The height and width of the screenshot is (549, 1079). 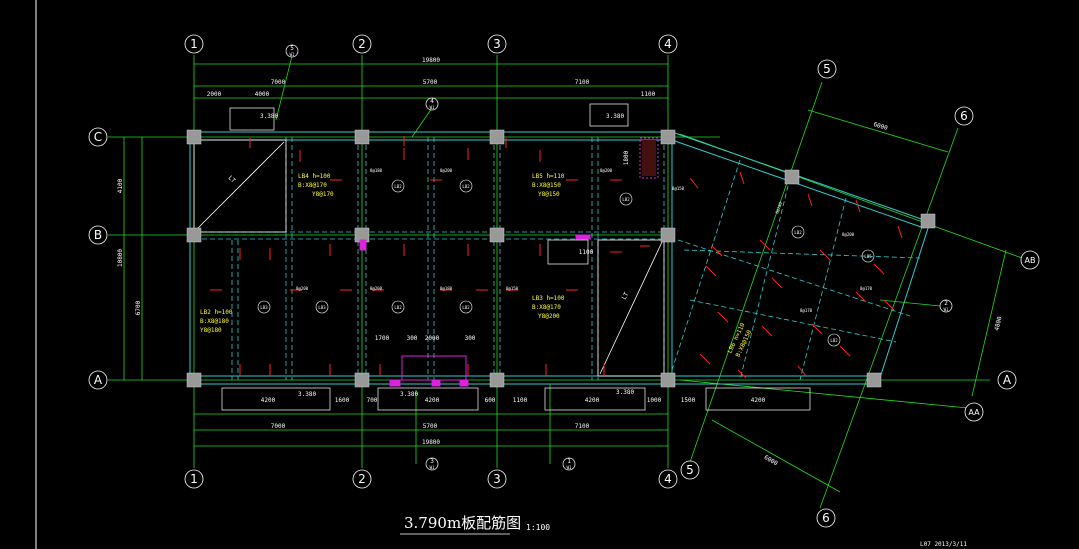 What do you see at coordinates (409, 394) in the screenshot?
I see `level-tag-4: 3.380` at bounding box center [409, 394].